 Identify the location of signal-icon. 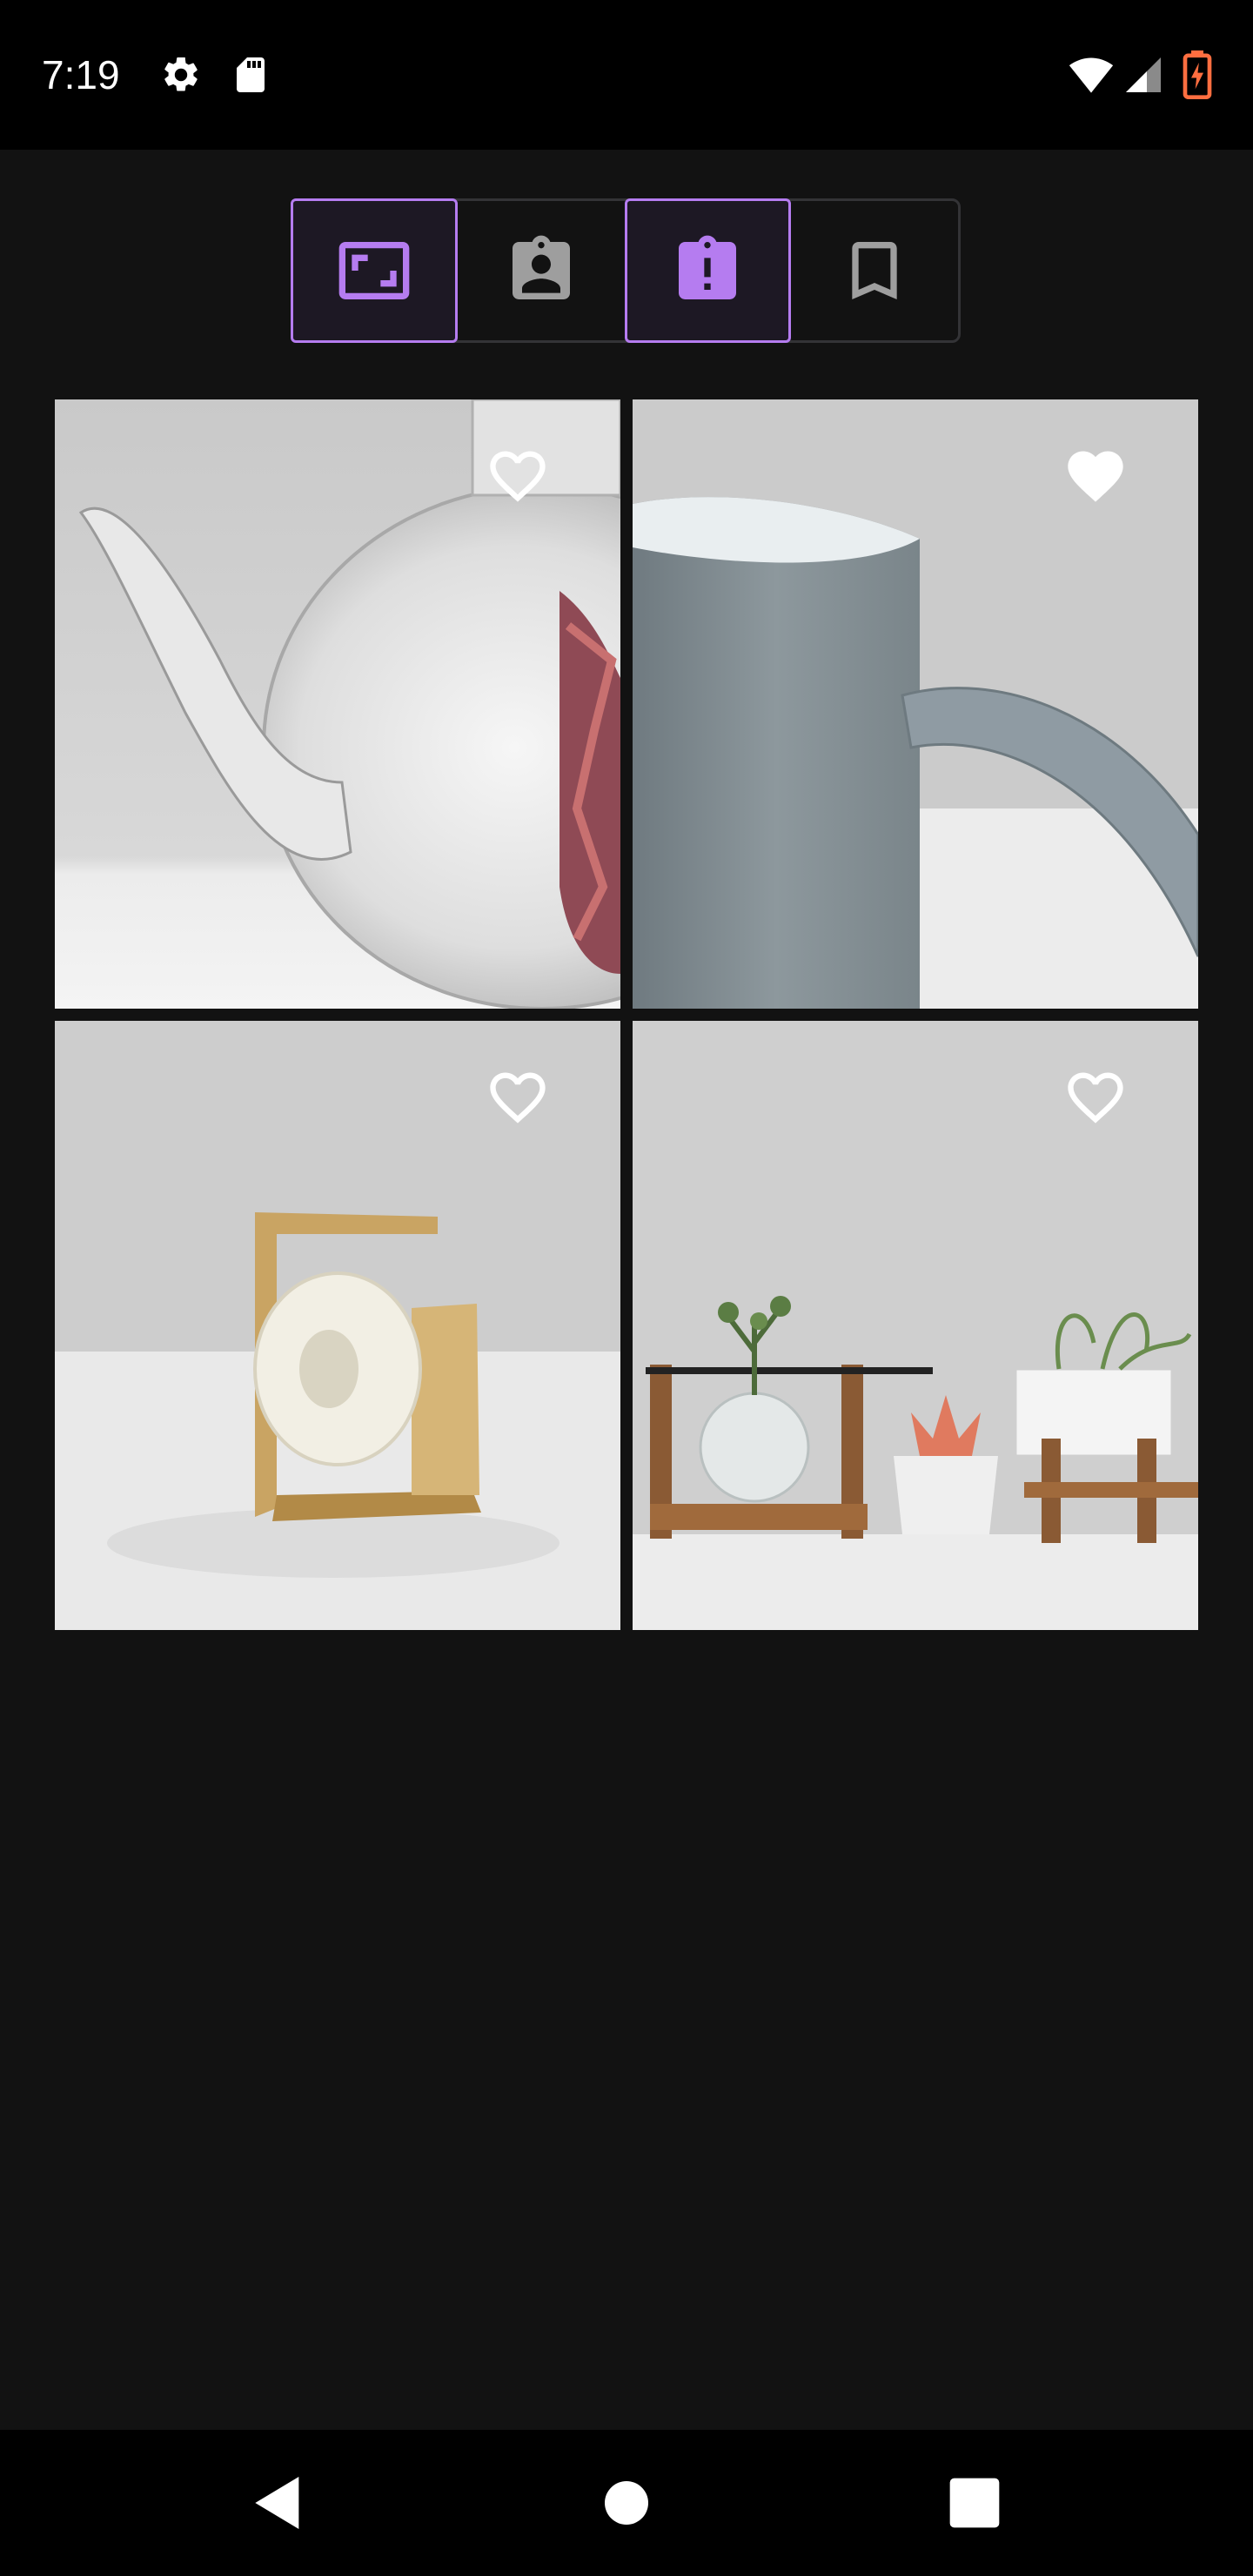
(1143, 75).